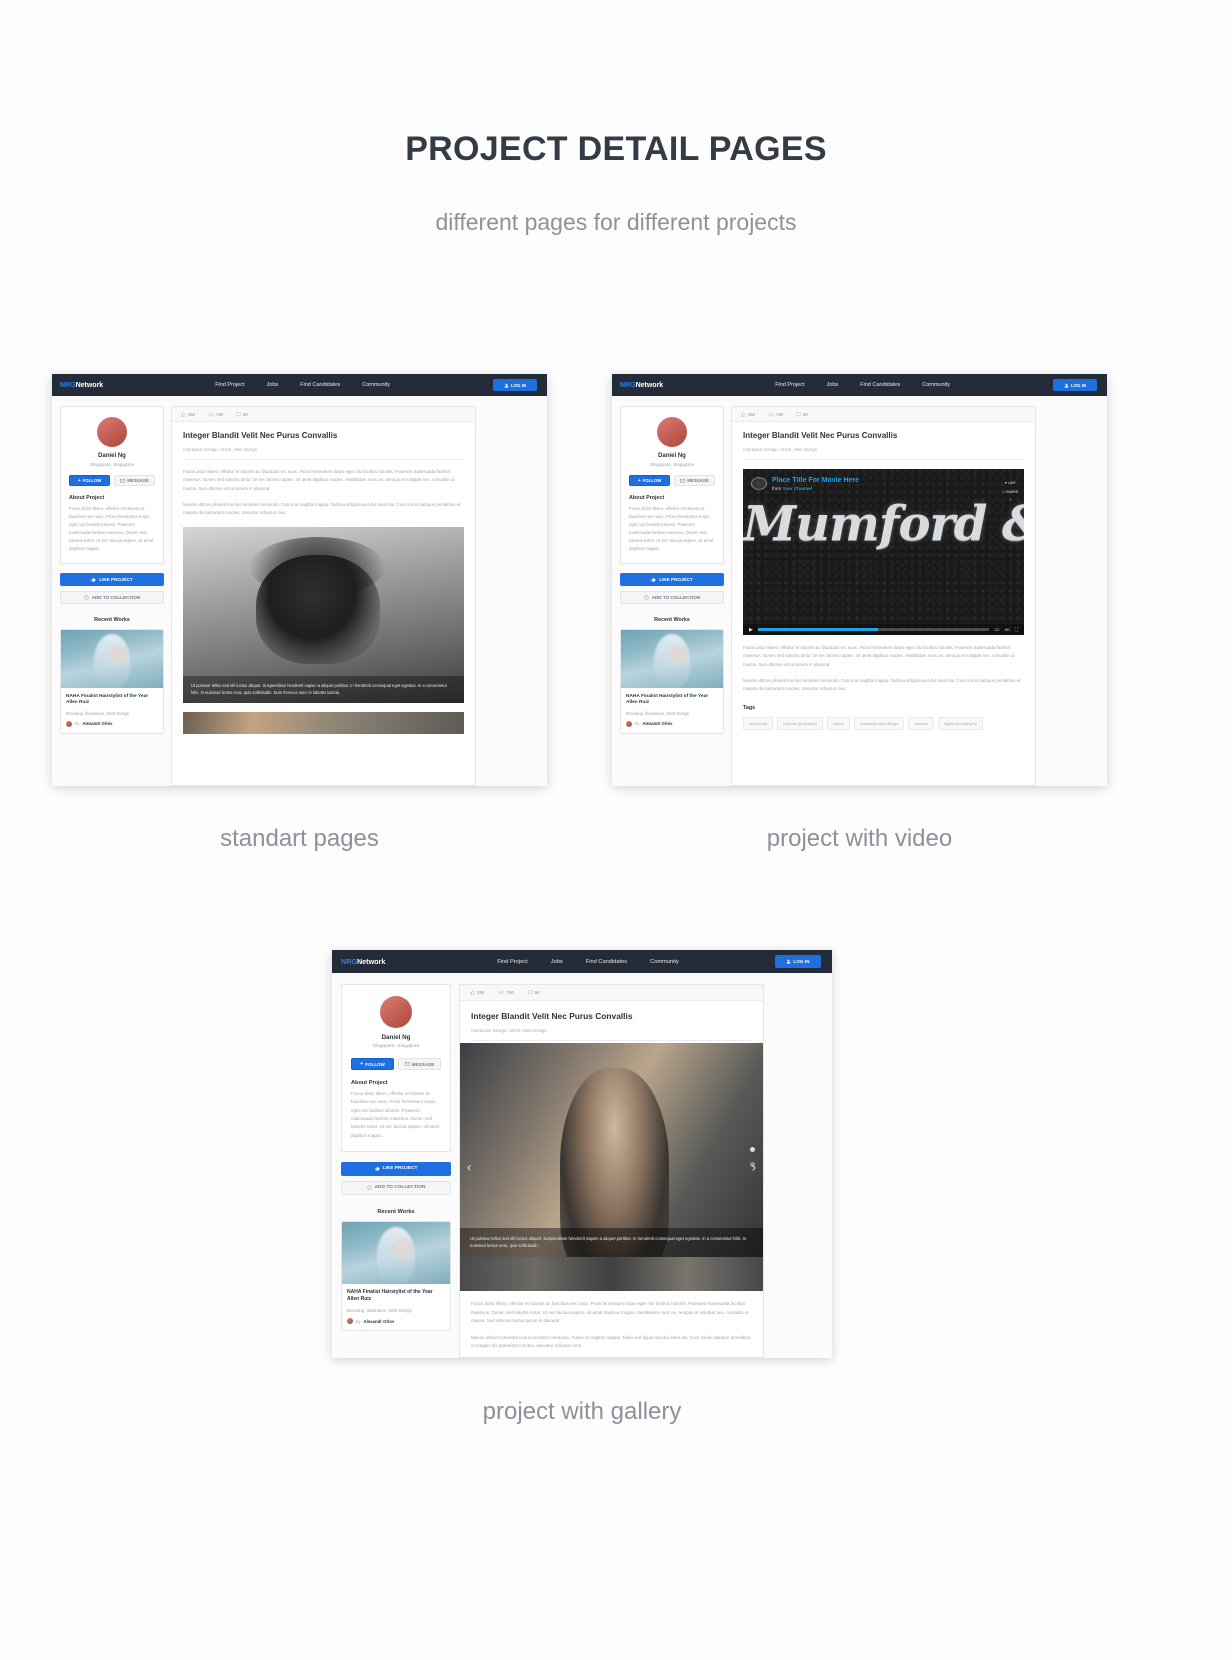  I want to click on video-share-action: < SHARE, so click(1011, 492).